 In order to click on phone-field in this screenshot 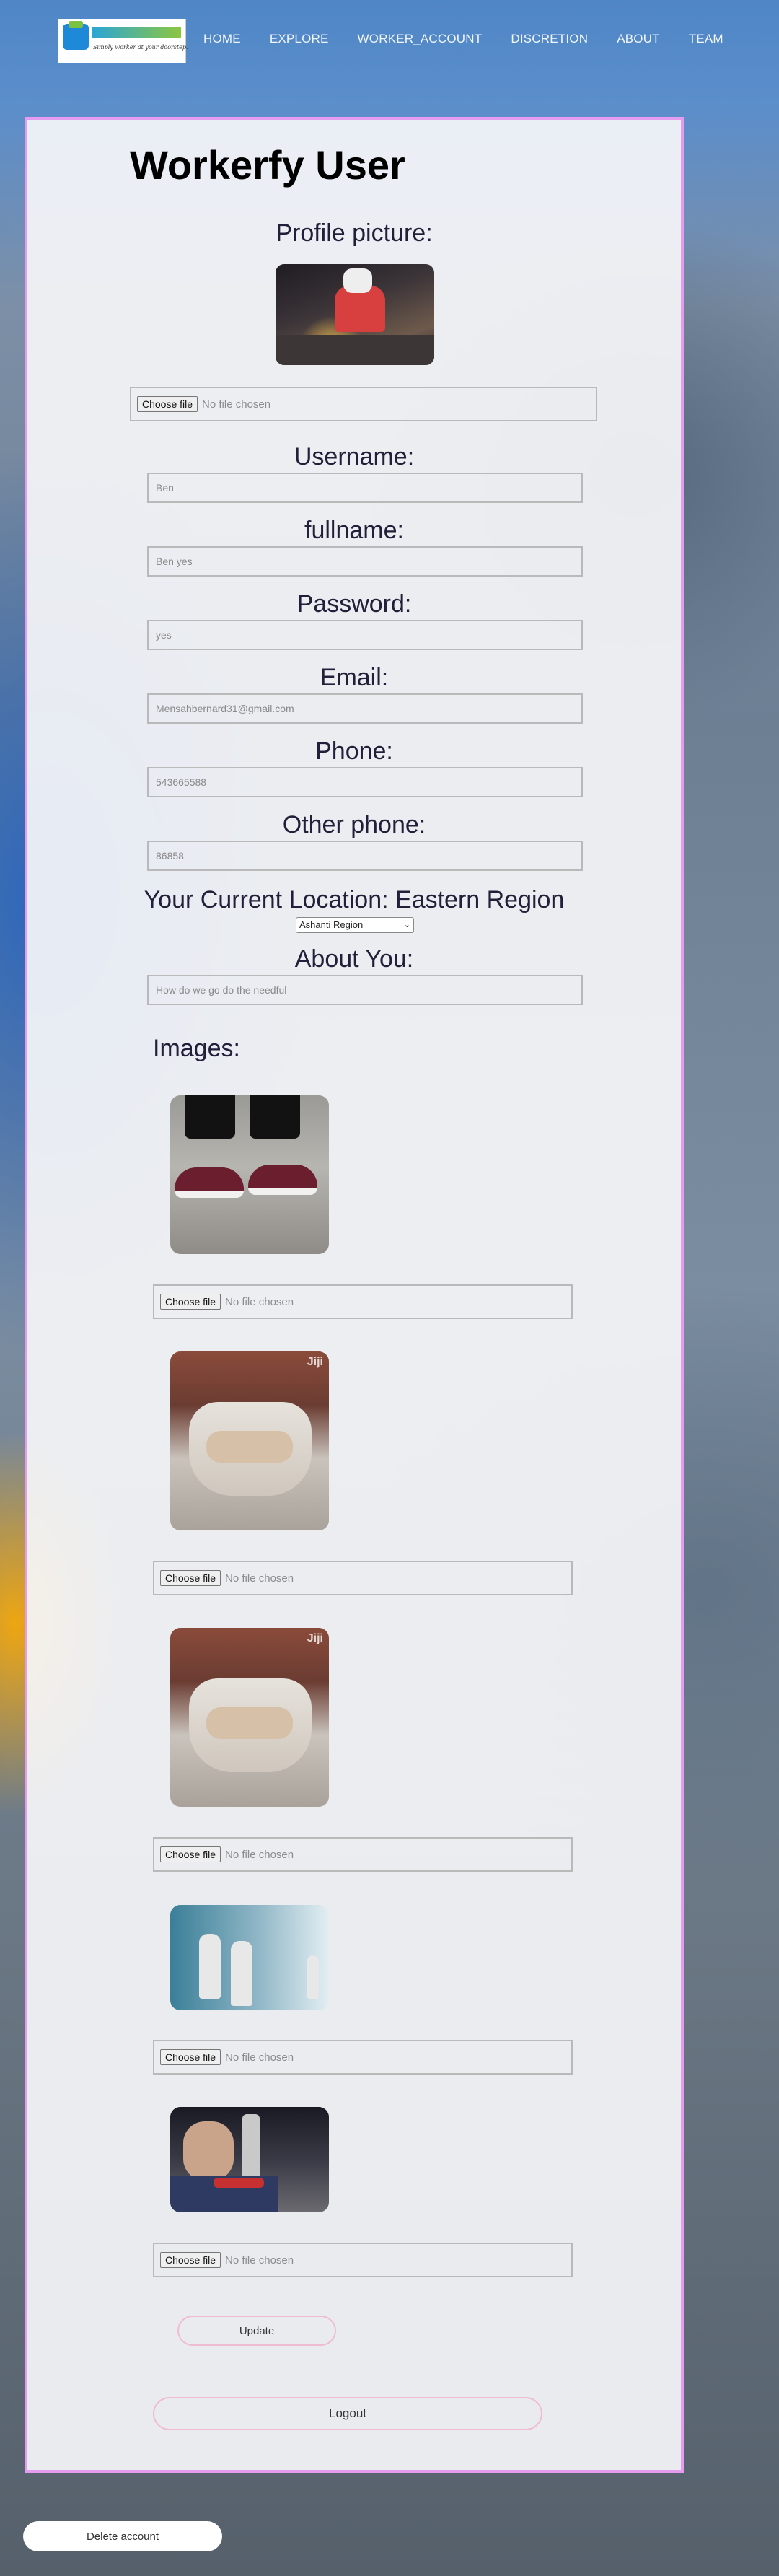, I will do `click(365, 782)`.